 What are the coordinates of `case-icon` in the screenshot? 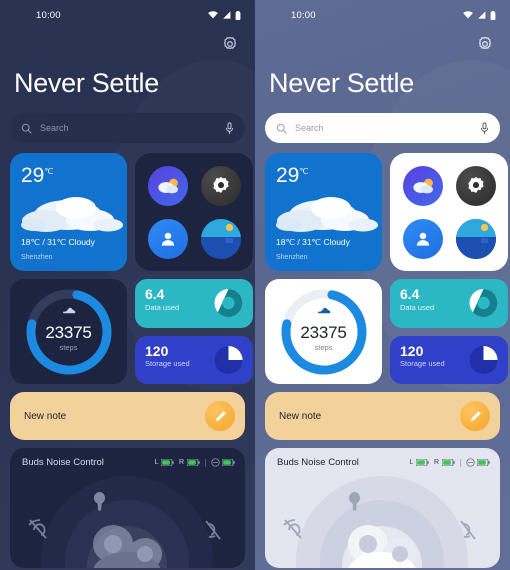 It's located at (470, 462).